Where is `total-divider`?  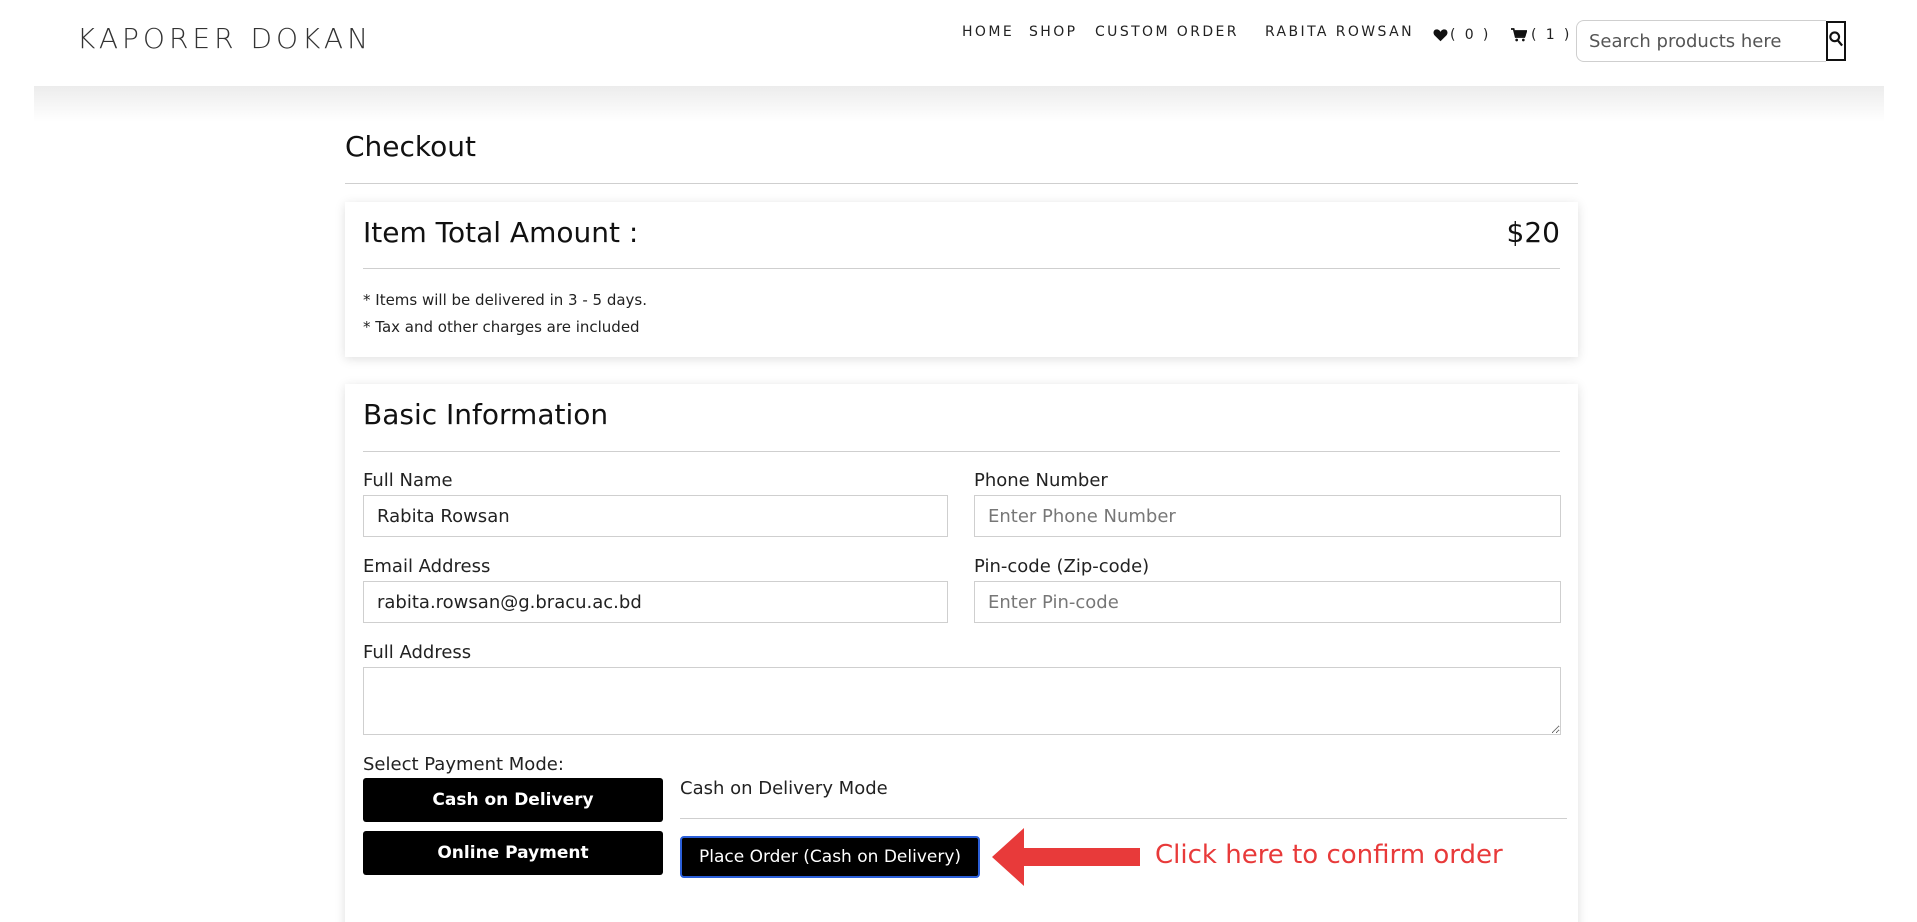 total-divider is located at coordinates (961, 268).